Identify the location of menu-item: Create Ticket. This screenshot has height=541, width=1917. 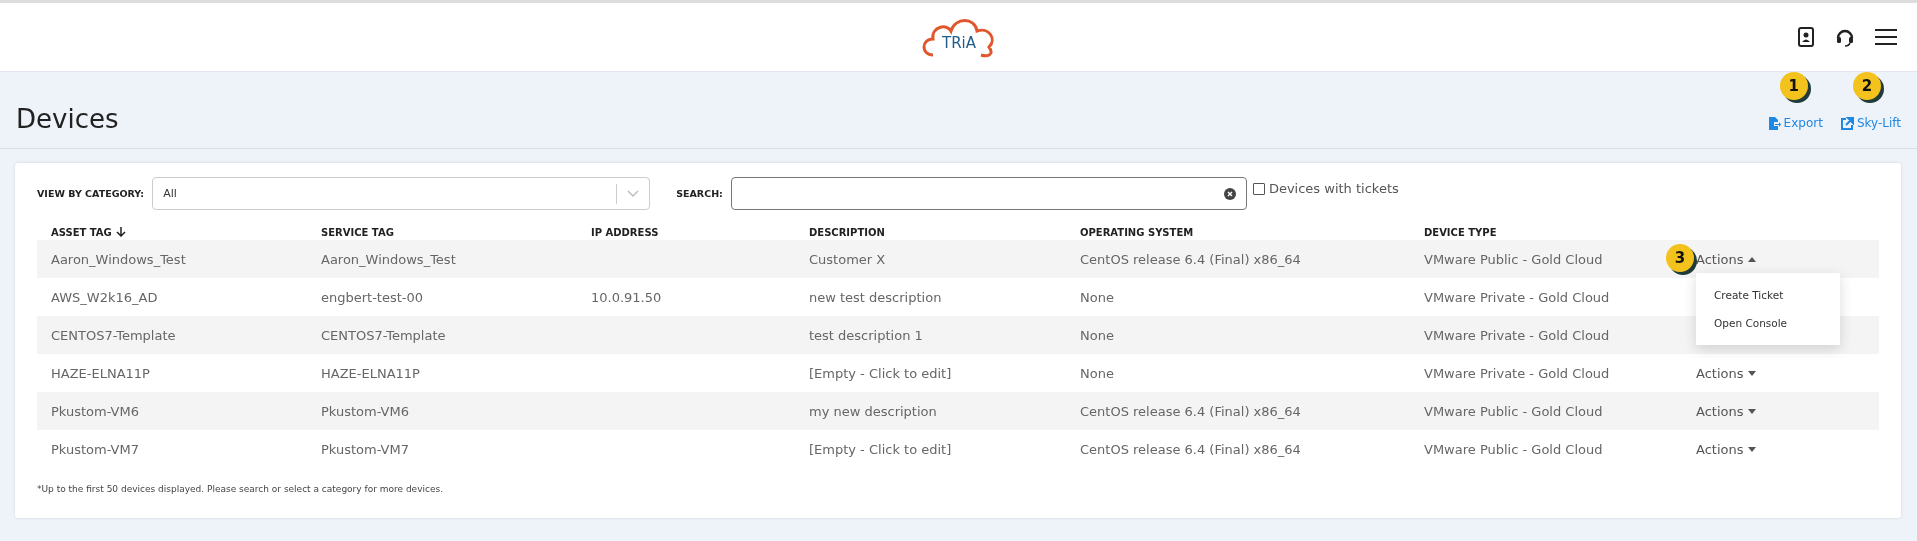
(1768, 295).